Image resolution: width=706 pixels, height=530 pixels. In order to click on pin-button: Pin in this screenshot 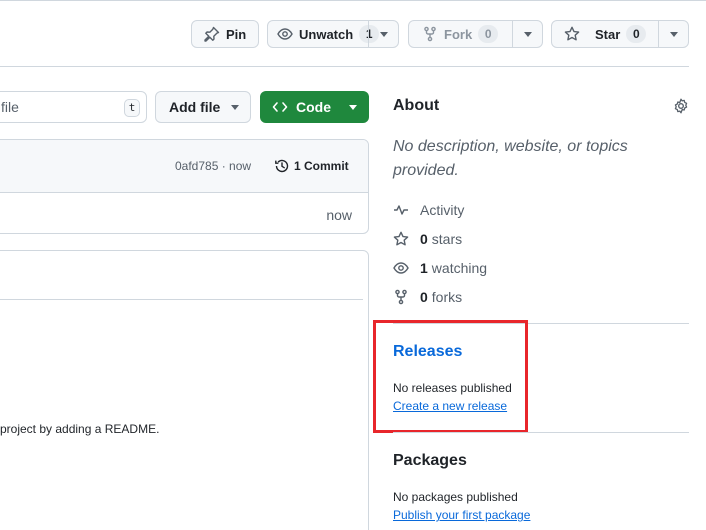, I will do `click(225, 34)`.